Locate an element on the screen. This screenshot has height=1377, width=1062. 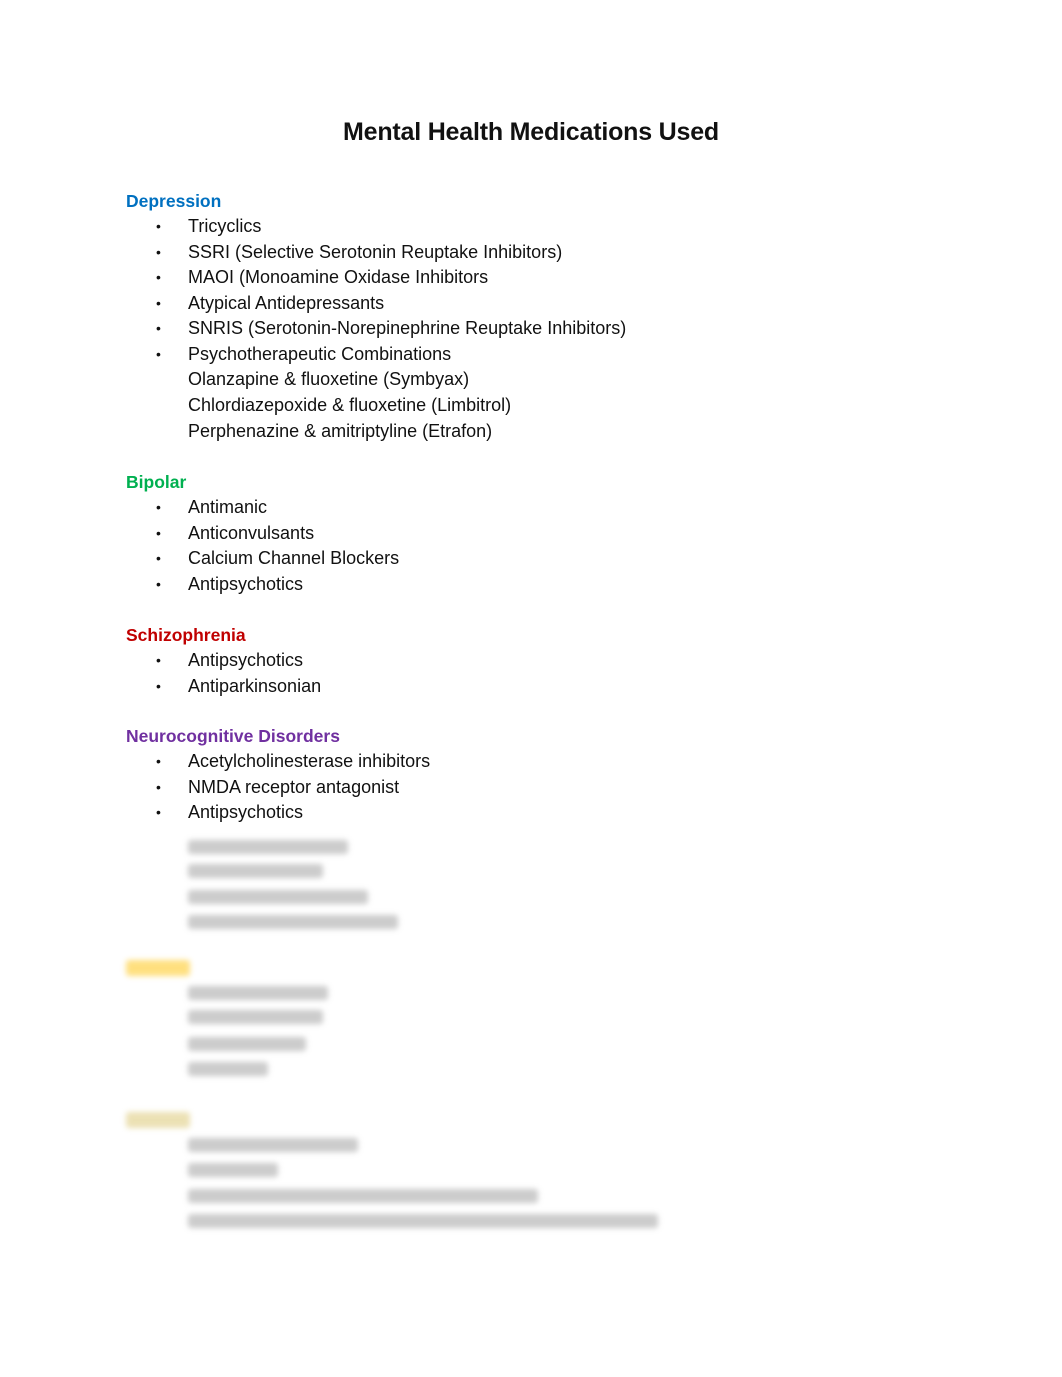
list-item: • Calcium Channel Blockers is located at coordinates (262, 559).